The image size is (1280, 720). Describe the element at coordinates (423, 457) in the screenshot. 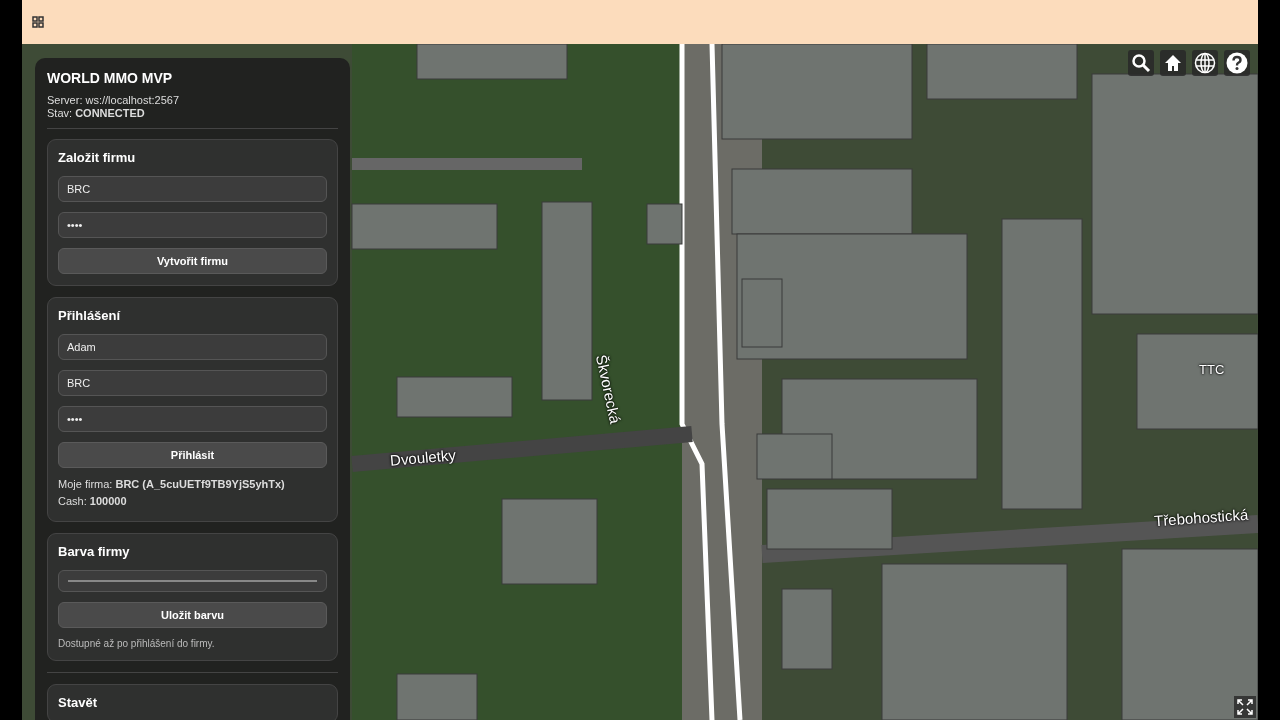

I see `street-label: Dvouletky` at that location.